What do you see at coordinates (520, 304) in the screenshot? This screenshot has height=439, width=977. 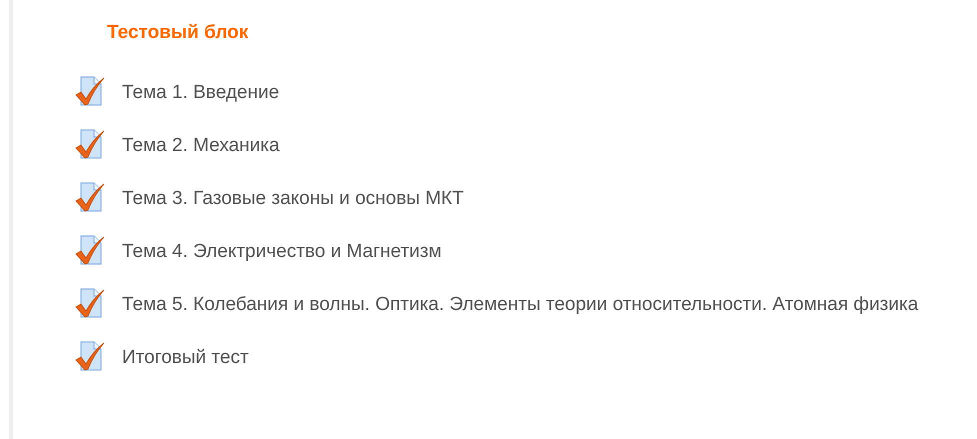 I see `activity-link: Тема 5. Колебания и волны. Оптика. Элементы теории относительности. Атомная физика` at bounding box center [520, 304].